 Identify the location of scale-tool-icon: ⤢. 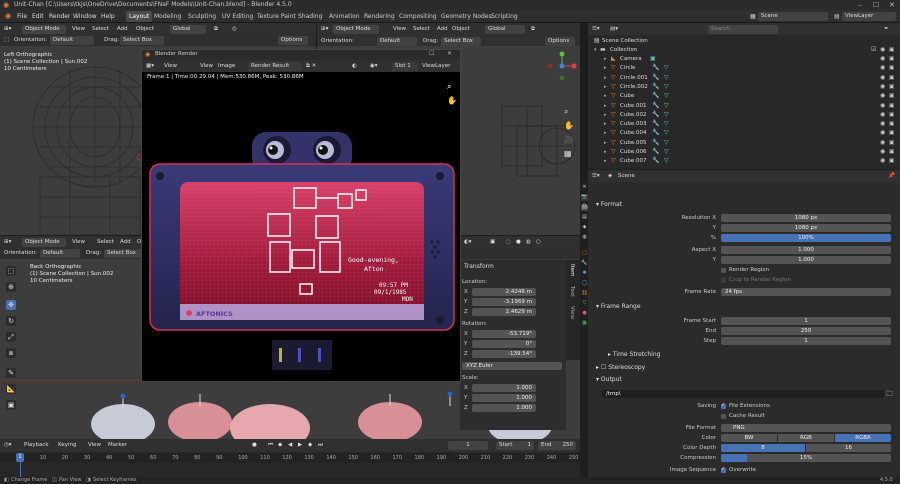
(11, 337).